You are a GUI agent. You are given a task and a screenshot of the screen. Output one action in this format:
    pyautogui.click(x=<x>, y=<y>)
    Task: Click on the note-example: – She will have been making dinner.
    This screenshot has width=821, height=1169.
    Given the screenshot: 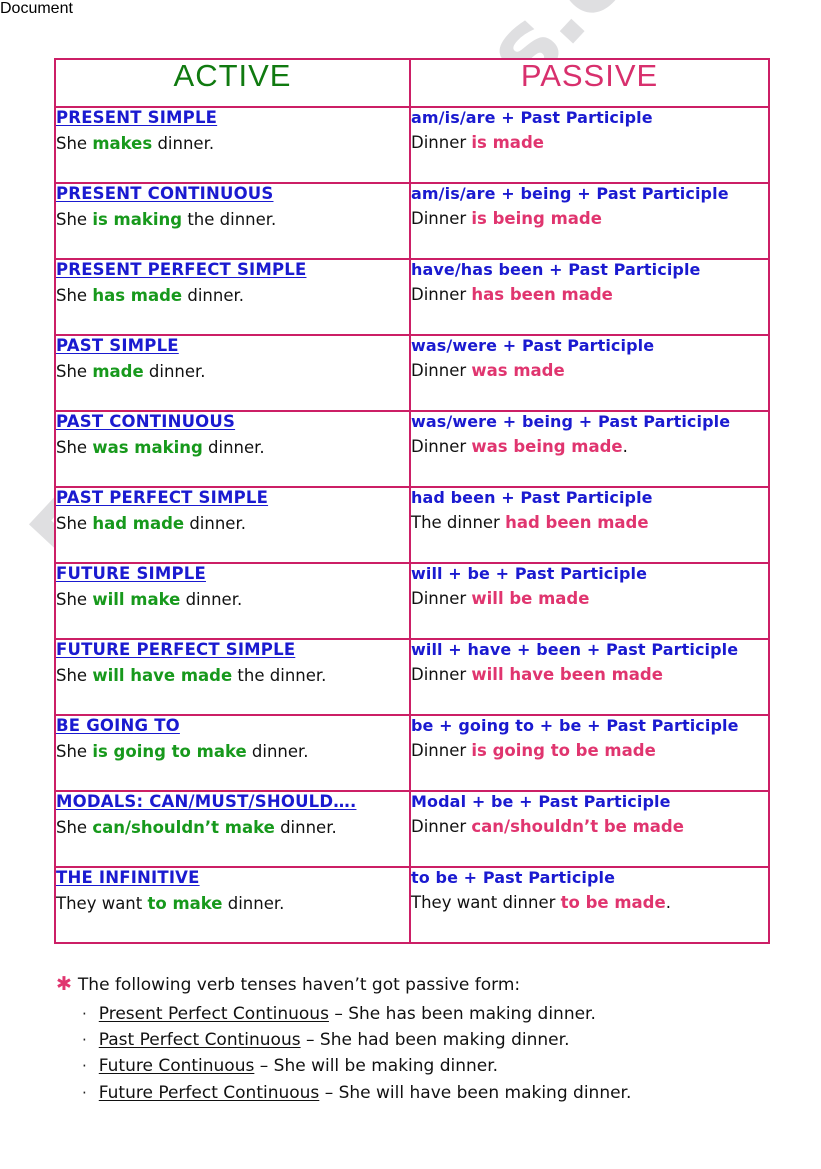 What is the action you would take?
    pyautogui.click(x=475, y=1092)
    